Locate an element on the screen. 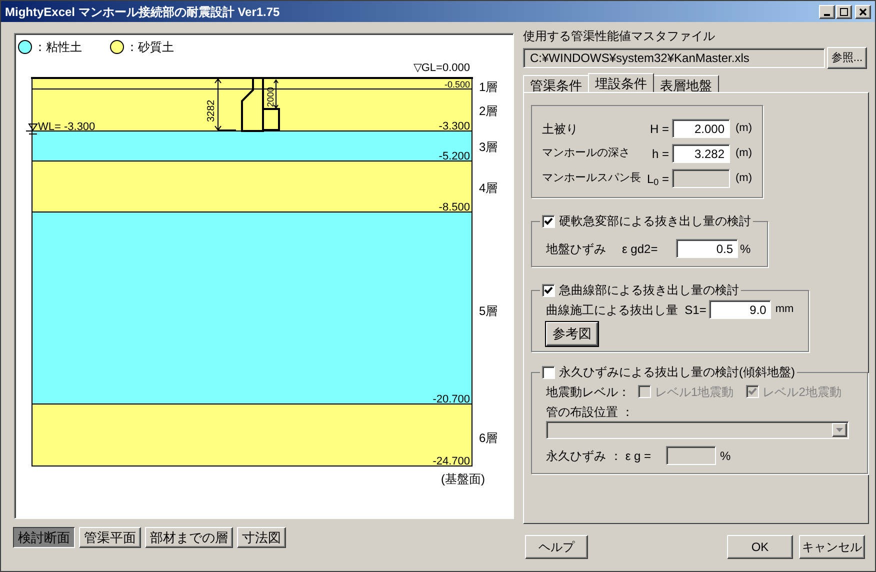 Image resolution: width=876 pixels, height=572 pixels. field-label: 曲線施工による抜出し量 S1= is located at coordinates (626, 310).